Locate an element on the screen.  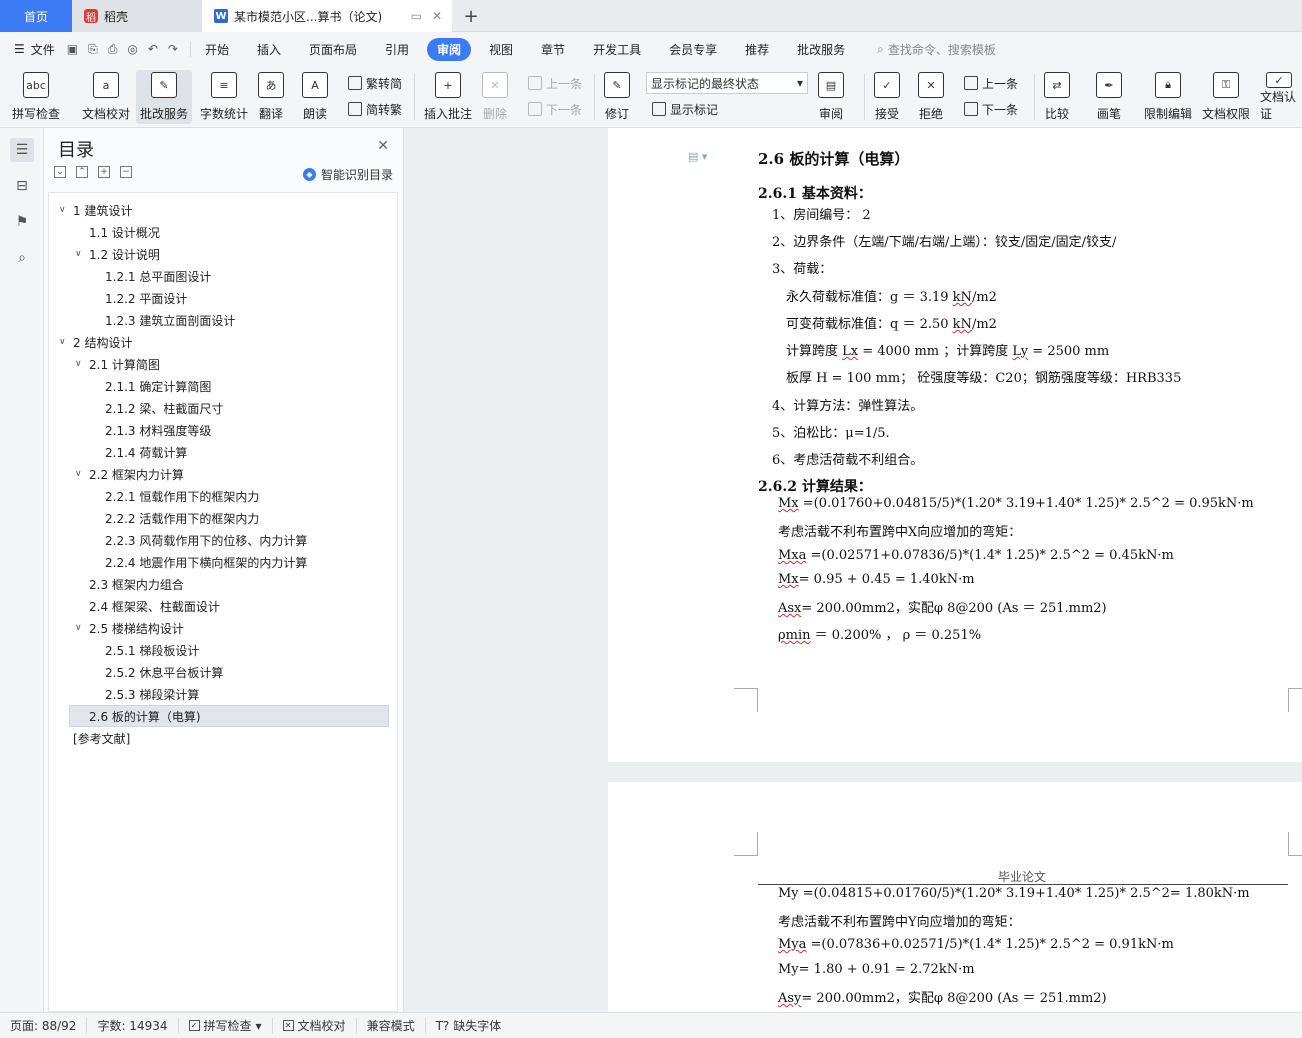
toc-item: ∨ 2.1 计算简图 is located at coordinates (117, 364).